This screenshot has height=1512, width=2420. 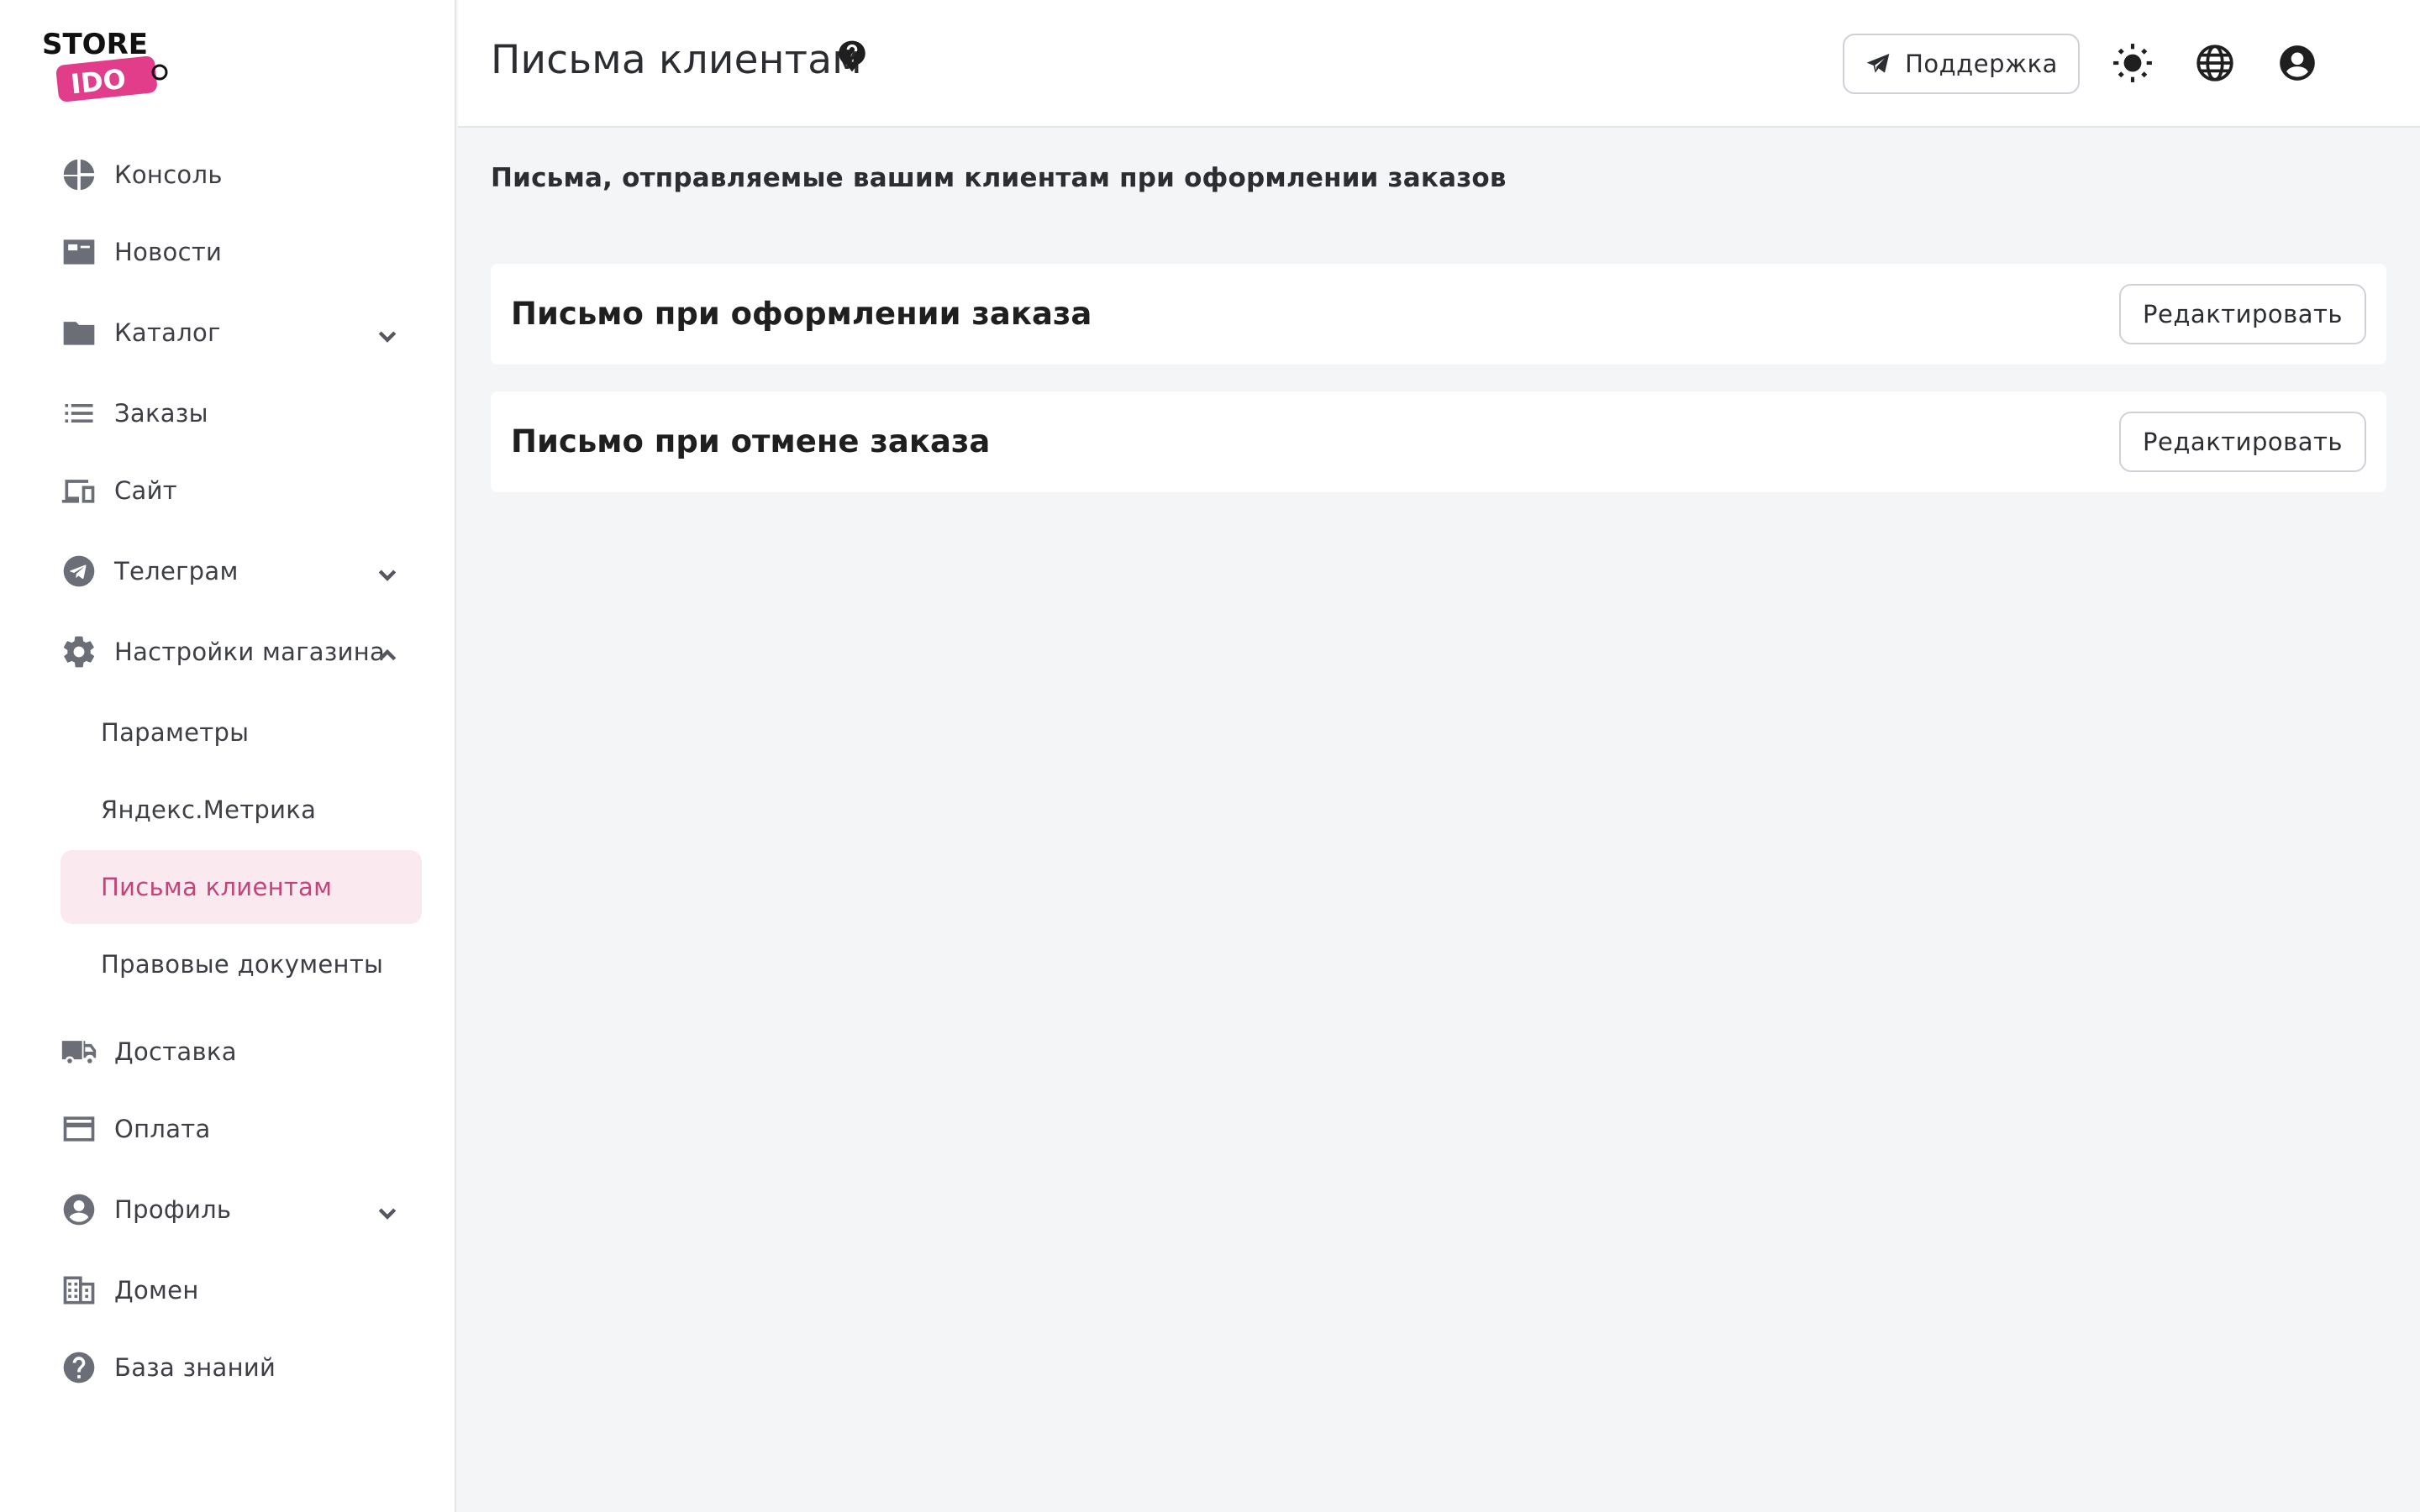 I want to click on folder-icon, so click(x=78, y=332).